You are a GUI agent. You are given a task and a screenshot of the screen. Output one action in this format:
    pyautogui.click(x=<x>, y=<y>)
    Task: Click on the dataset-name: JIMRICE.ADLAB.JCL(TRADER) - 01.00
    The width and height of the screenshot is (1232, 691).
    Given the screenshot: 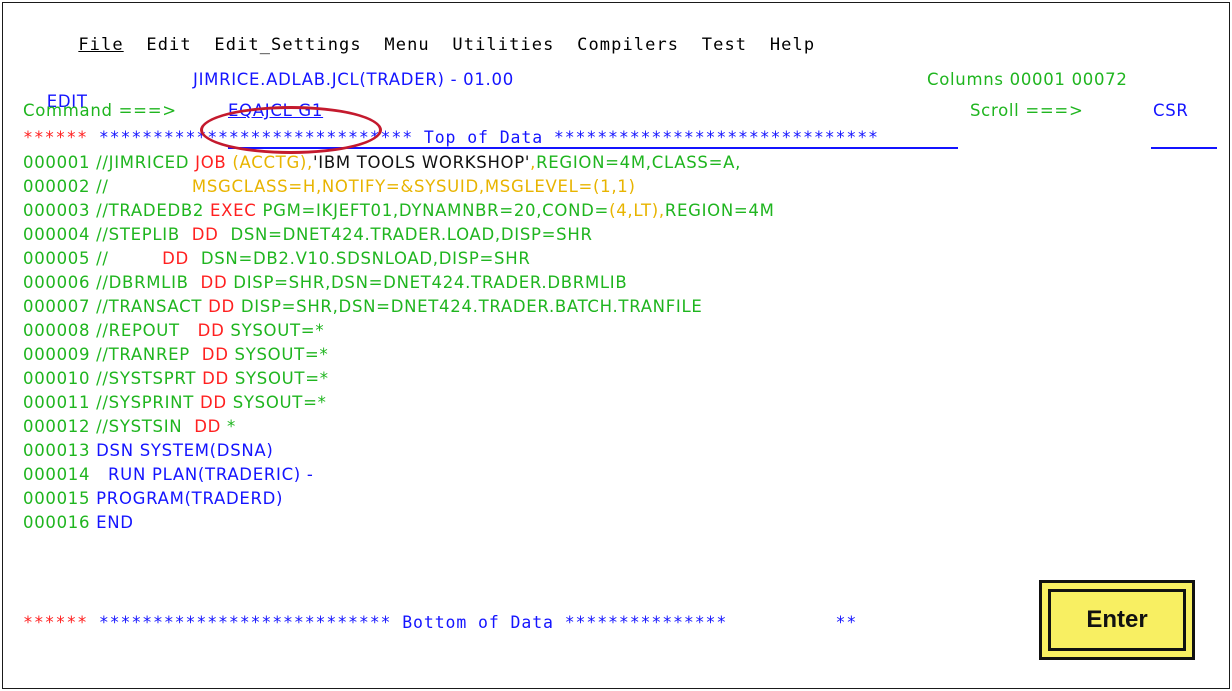 What is the action you would take?
    pyautogui.click(x=353, y=79)
    